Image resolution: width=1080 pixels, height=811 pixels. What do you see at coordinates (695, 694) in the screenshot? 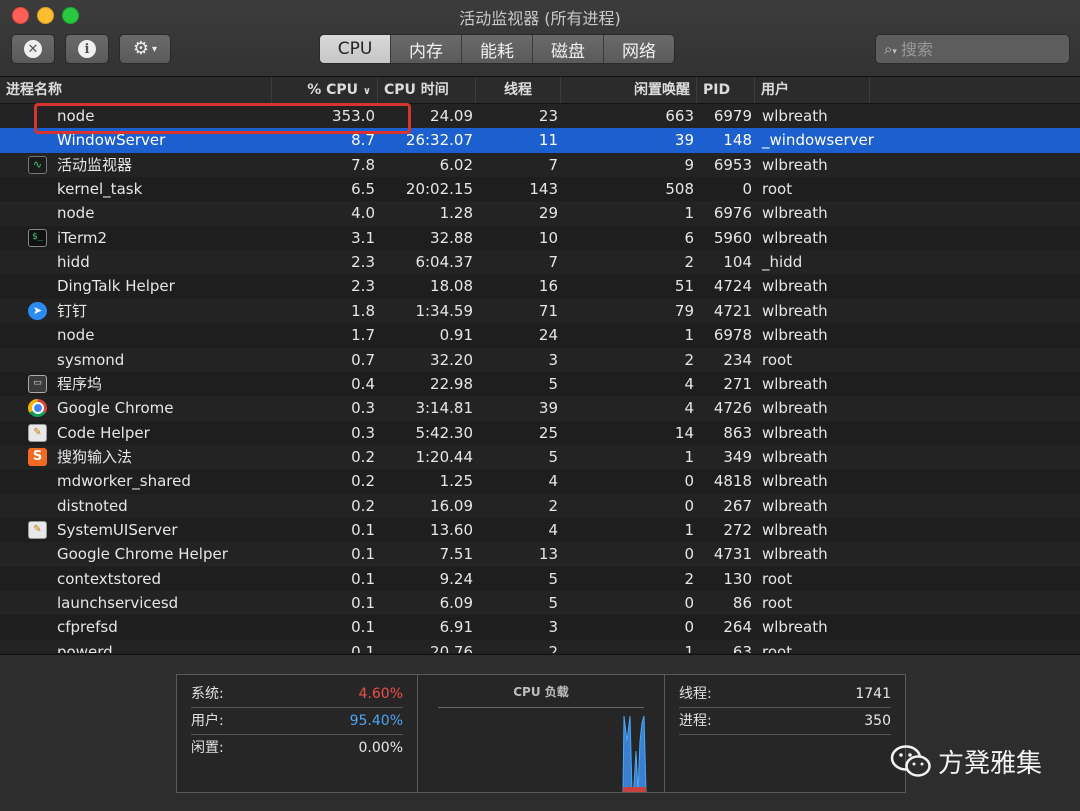
I see `stat-threads-label: 线程:` at bounding box center [695, 694].